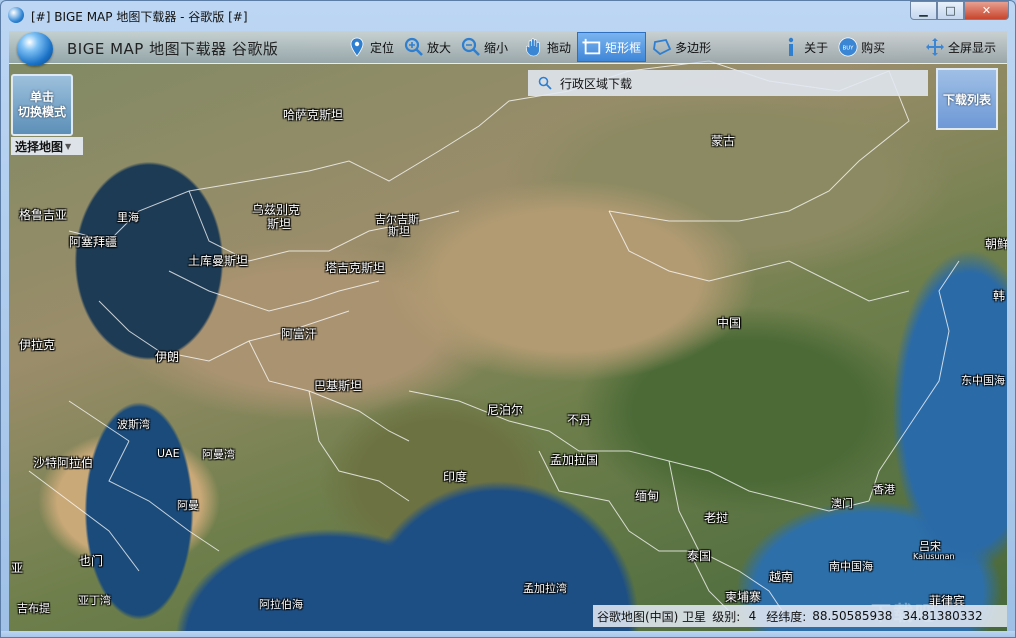 The height and width of the screenshot is (638, 1016). What do you see at coordinates (128, 217) in the screenshot?
I see `map-label: 里海` at bounding box center [128, 217].